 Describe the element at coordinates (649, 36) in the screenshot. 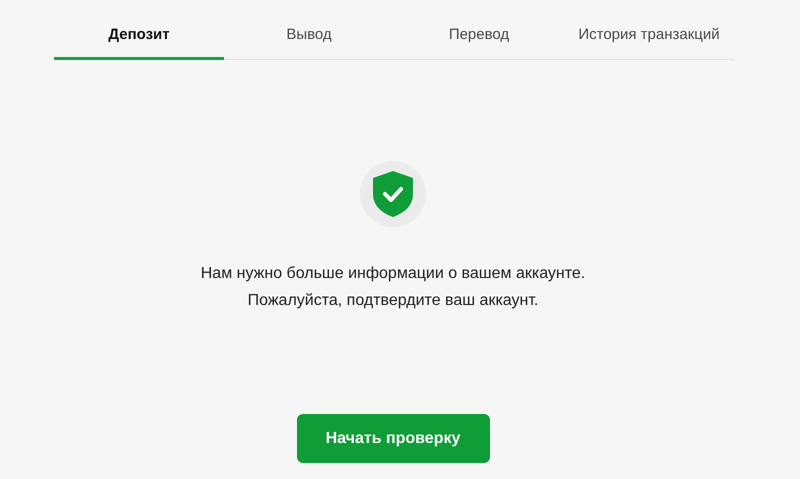

I see `tab: История транзакций` at that location.